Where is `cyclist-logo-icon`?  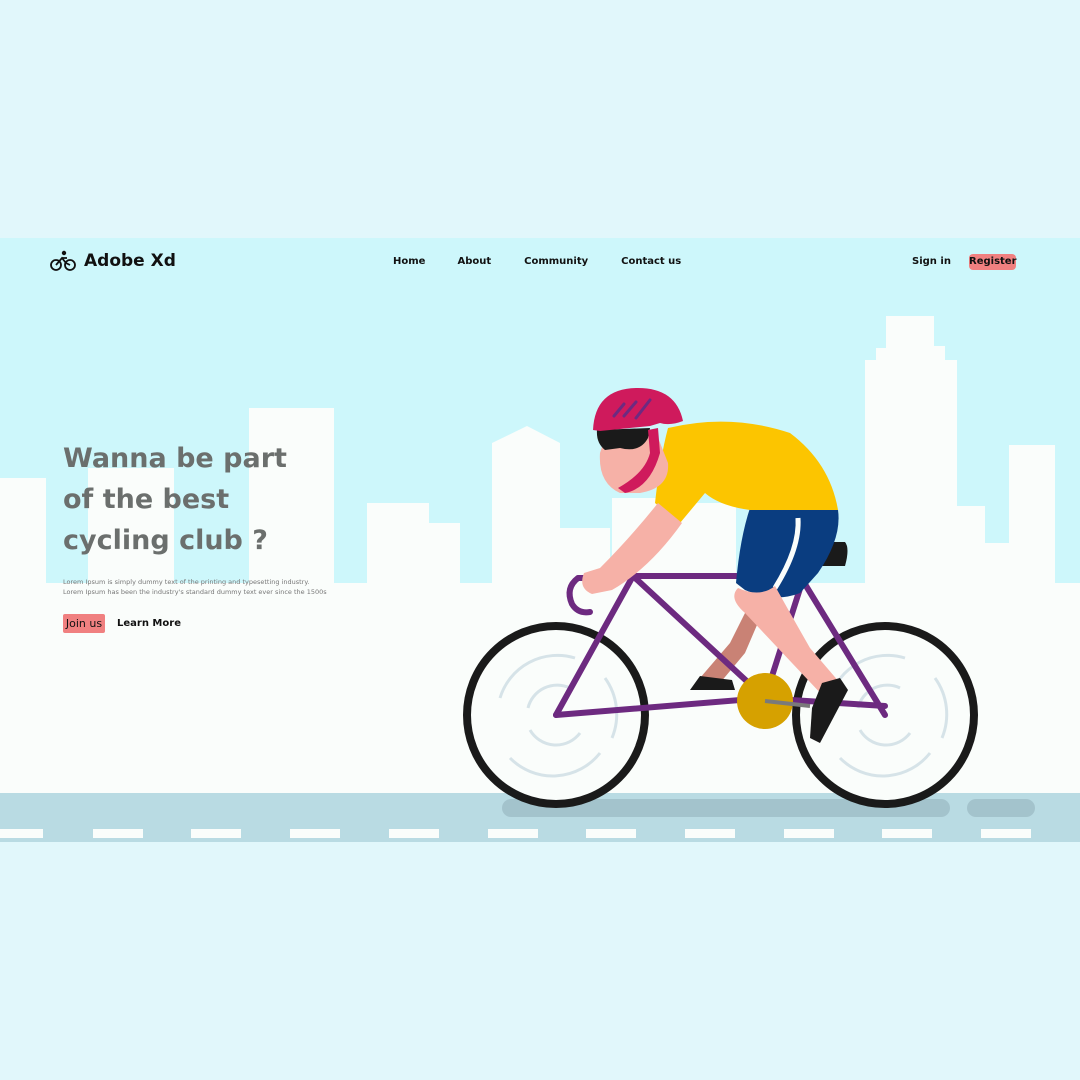
cyclist-logo-icon is located at coordinates (63, 260).